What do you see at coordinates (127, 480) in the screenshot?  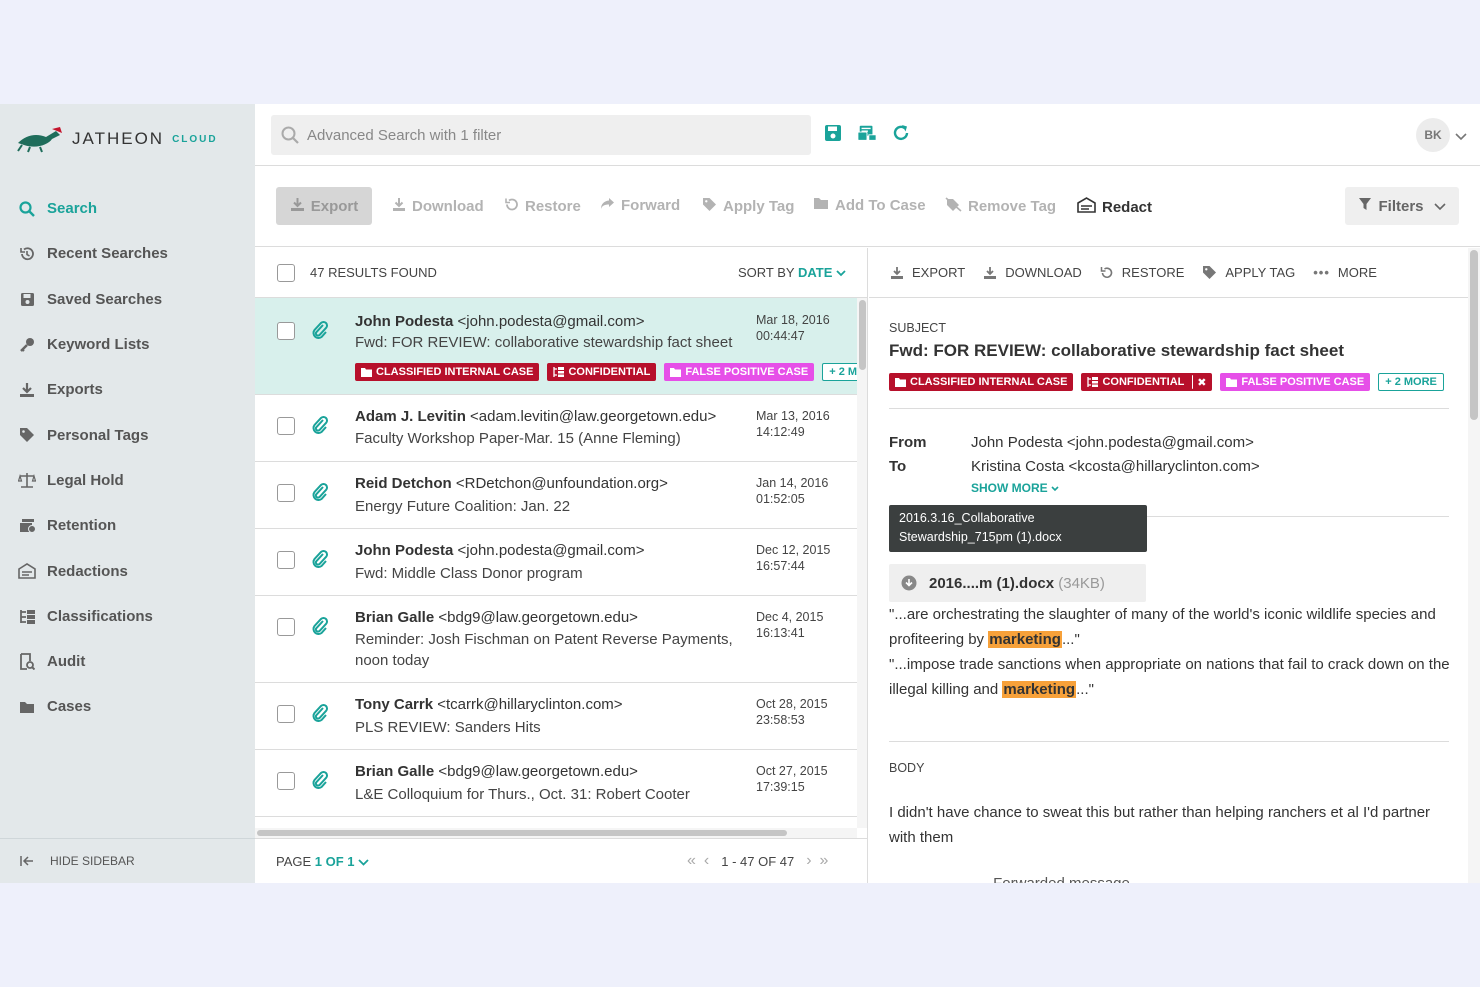 I see `sidebar-item-legal-hold: Legal Hold` at bounding box center [127, 480].